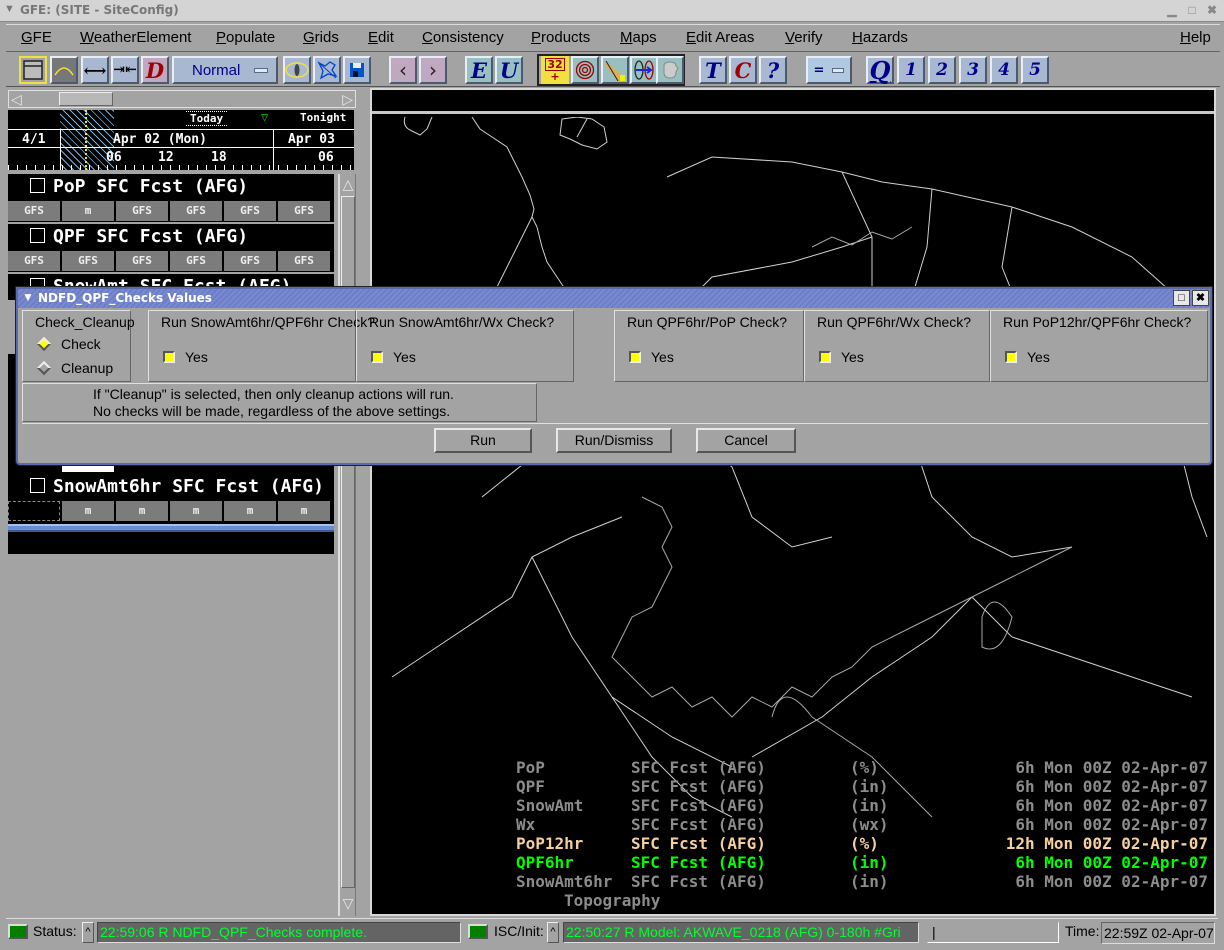 The width and height of the screenshot is (1224, 950). What do you see at coordinates (74, 368) in the screenshot?
I see `radio-cleanup: Cleanup` at bounding box center [74, 368].